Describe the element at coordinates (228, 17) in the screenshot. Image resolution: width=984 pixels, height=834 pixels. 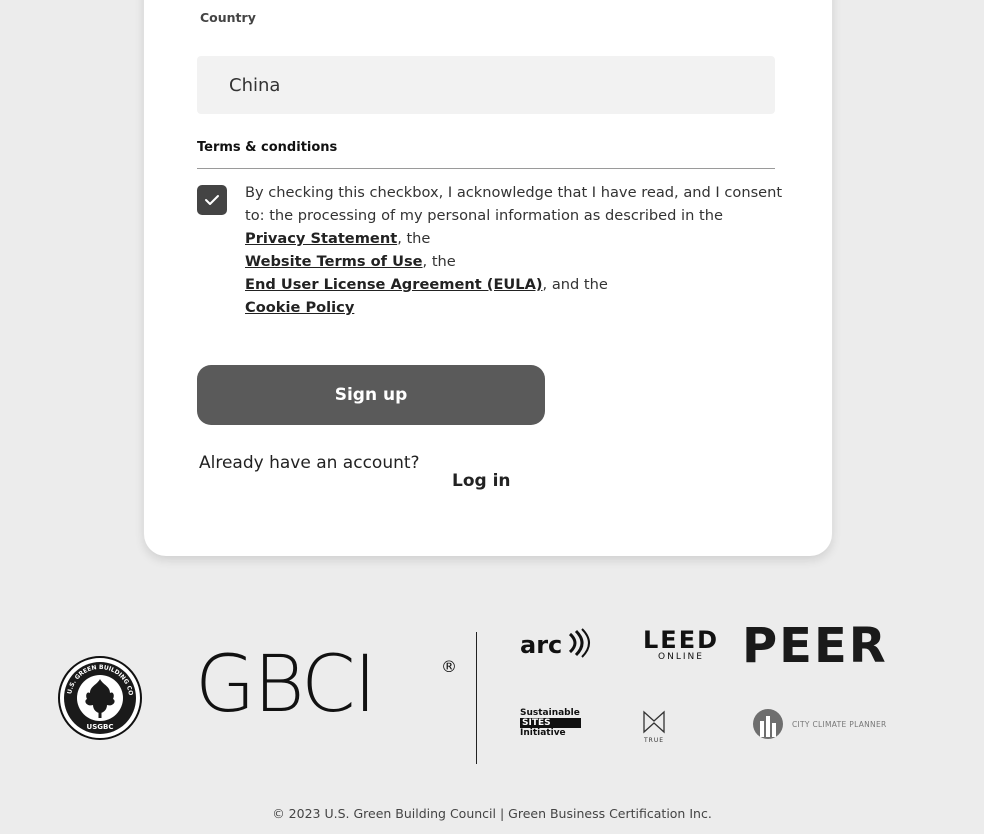
I see `country-label: Country` at that location.